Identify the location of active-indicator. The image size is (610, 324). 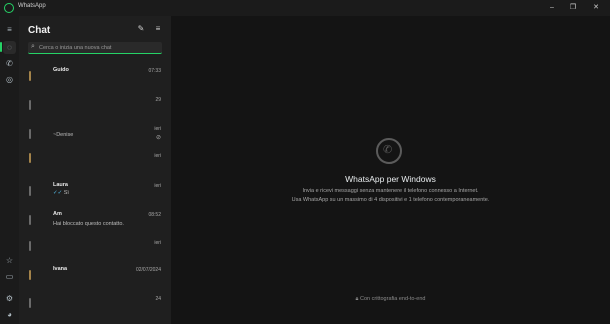
(1, 47).